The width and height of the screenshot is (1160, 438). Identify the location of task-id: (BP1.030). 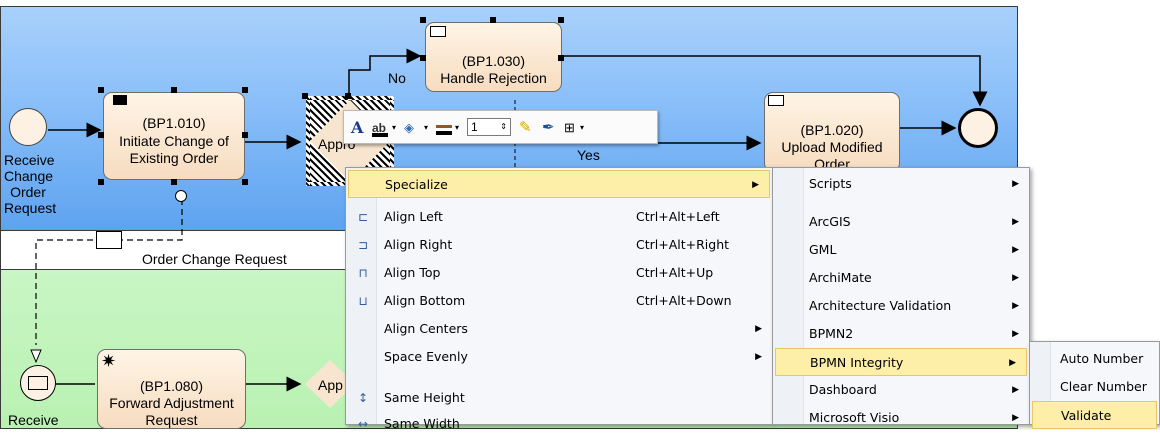
(493, 61).